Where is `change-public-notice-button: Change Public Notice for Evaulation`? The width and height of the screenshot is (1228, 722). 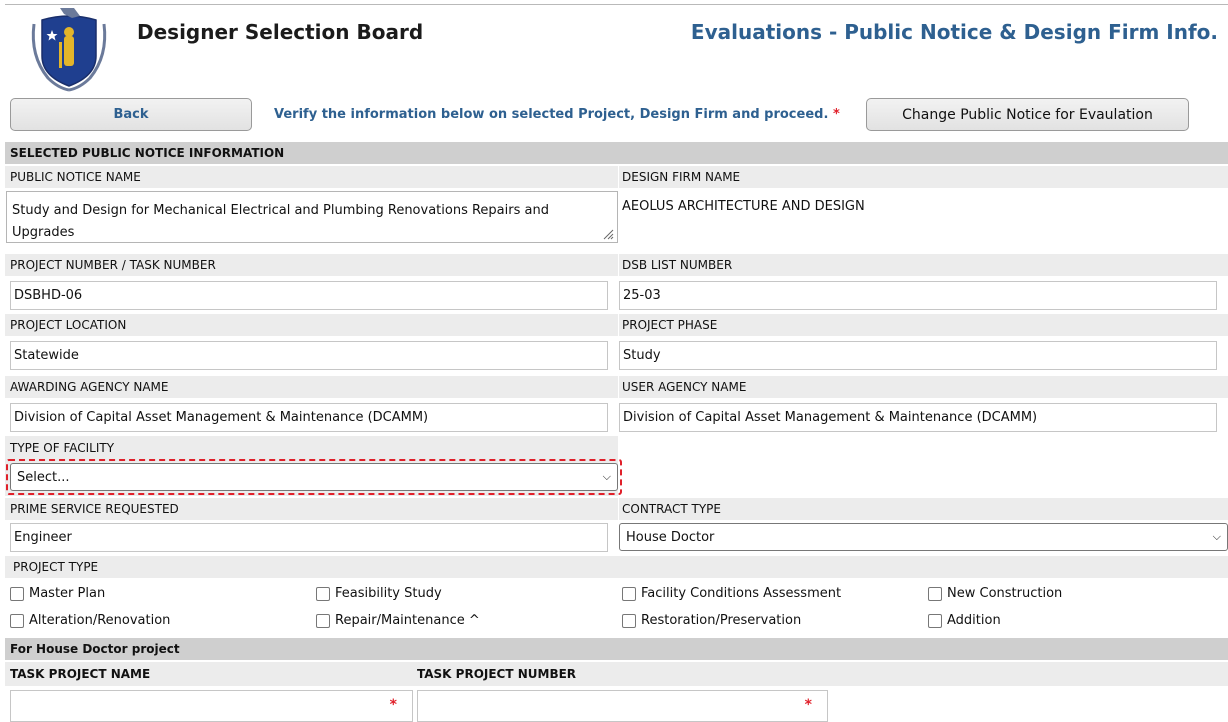 change-public-notice-button: Change Public Notice for Evaulation is located at coordinates (1027, 114).